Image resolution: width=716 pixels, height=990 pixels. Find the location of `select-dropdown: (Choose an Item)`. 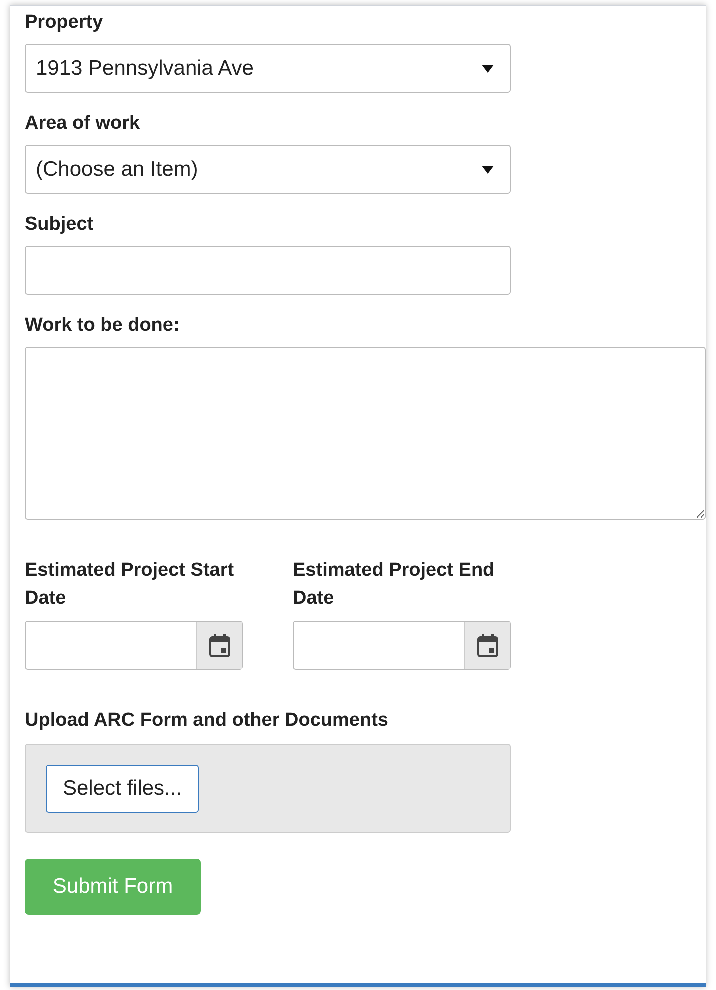

select-dropdown: (Choose an Item) is located at coordinates (268, 169).